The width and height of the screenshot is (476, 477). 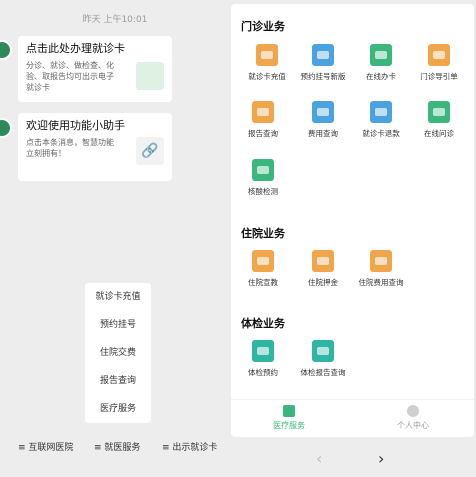 I want to click on tile-inpatient-deposit: 住院押金, so click(x=323, y=269).